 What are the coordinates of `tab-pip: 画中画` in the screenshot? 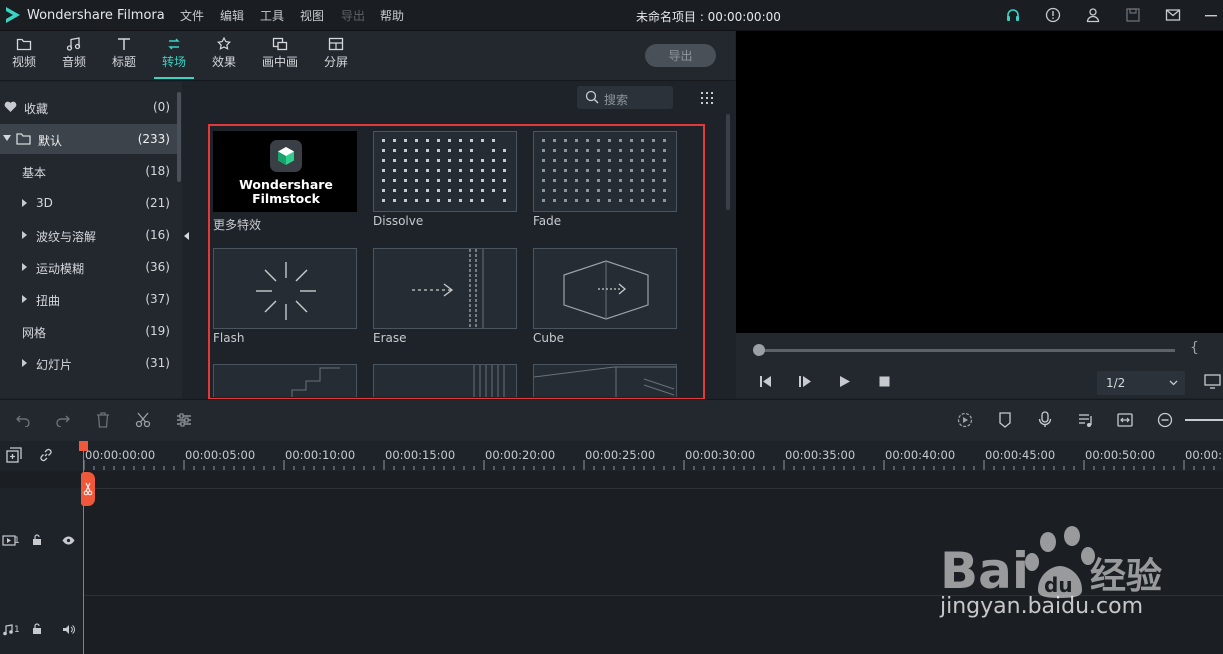 It's located at (280, 57).